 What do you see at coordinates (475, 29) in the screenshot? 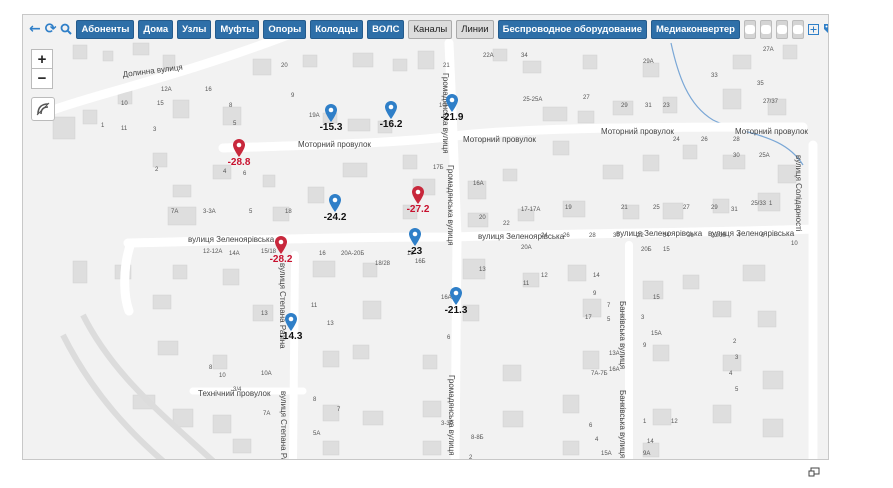
I see `lines-toggle: Линии` at bounding box center [475, 29].